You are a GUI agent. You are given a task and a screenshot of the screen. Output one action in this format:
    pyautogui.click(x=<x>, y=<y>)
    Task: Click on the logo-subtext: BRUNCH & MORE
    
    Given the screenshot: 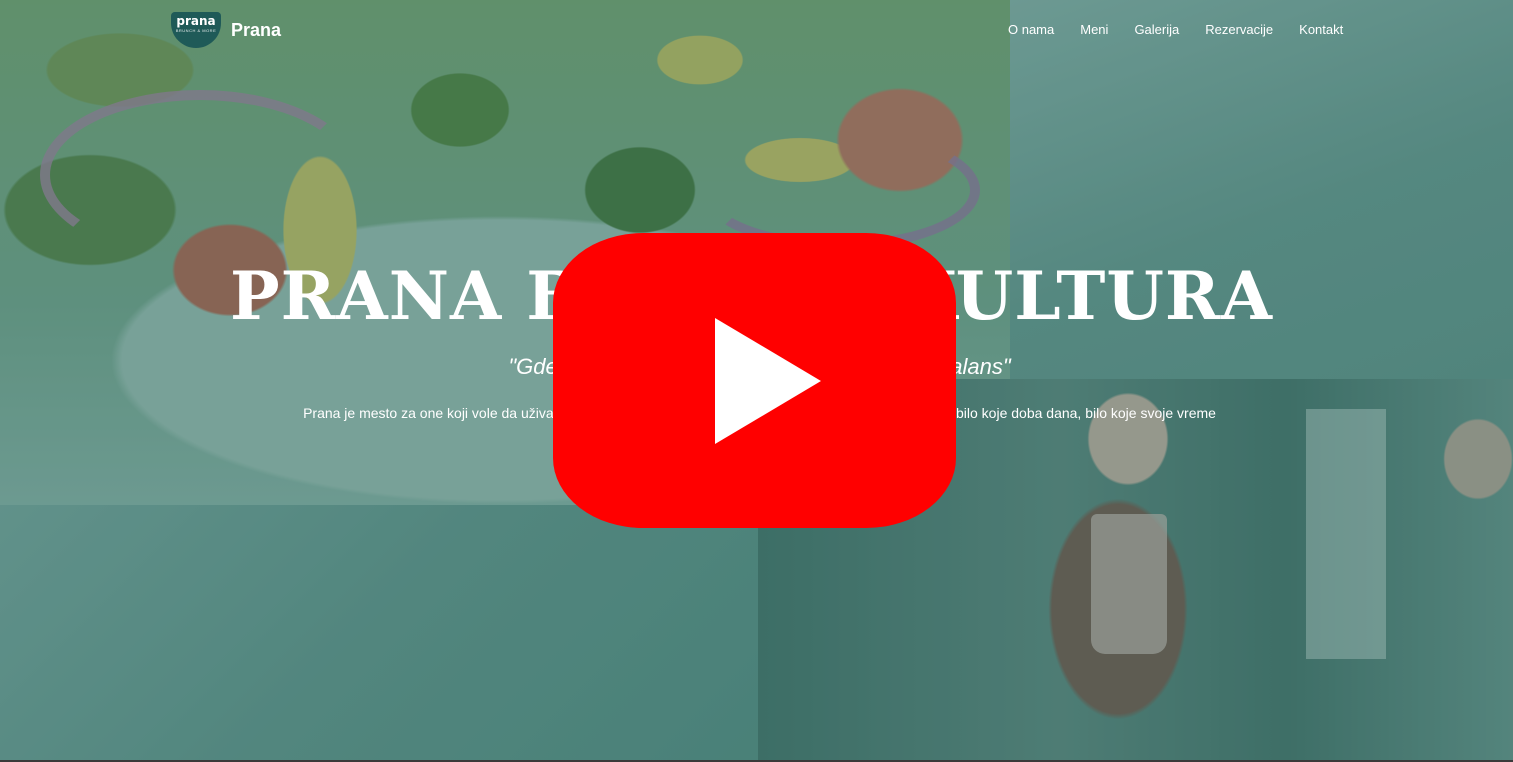 What is the action you would take?
    pyautogui.click(x=196, y=30)
    